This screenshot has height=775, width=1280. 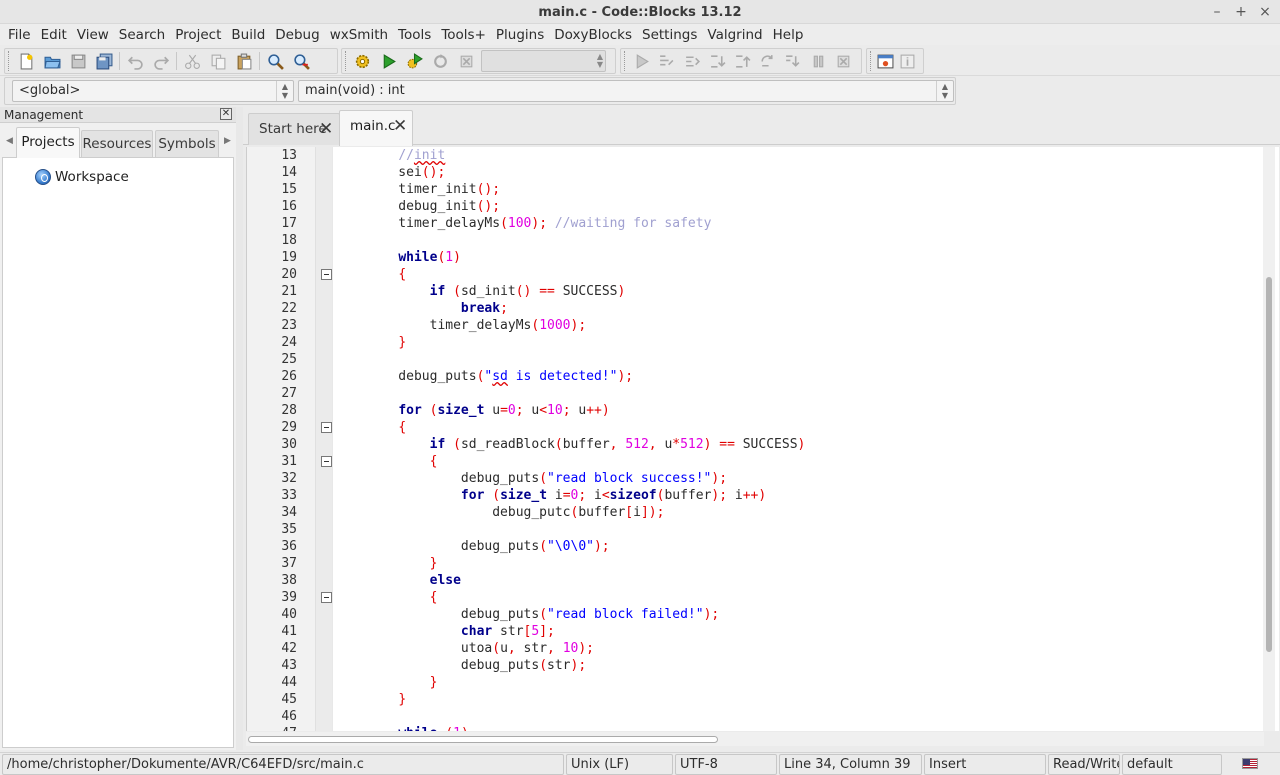 What do you see at coordinates (763, 631) in the screenshot?
I see `code-line: 41 char str[5];` at bounding box center [763, 631].